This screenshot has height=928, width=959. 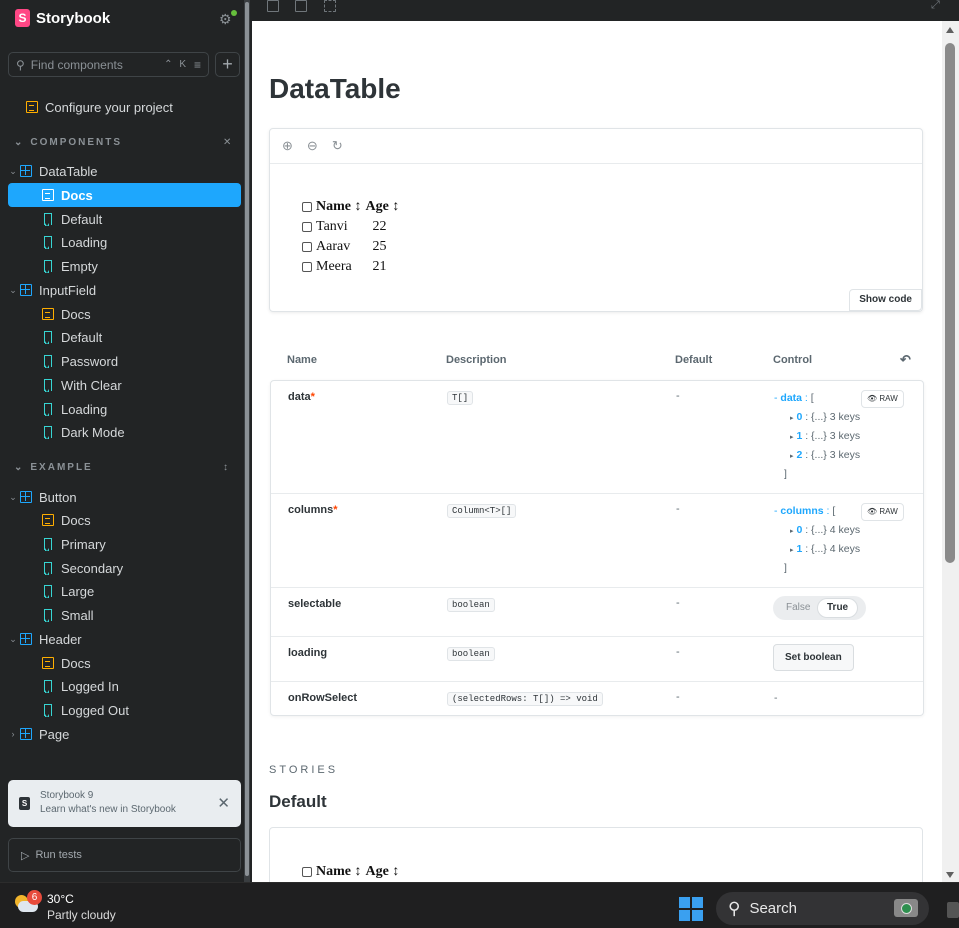 I want to click on sidebar-item-inputfield-dark-mode: Dark Mode, so click(x=124, y=432).